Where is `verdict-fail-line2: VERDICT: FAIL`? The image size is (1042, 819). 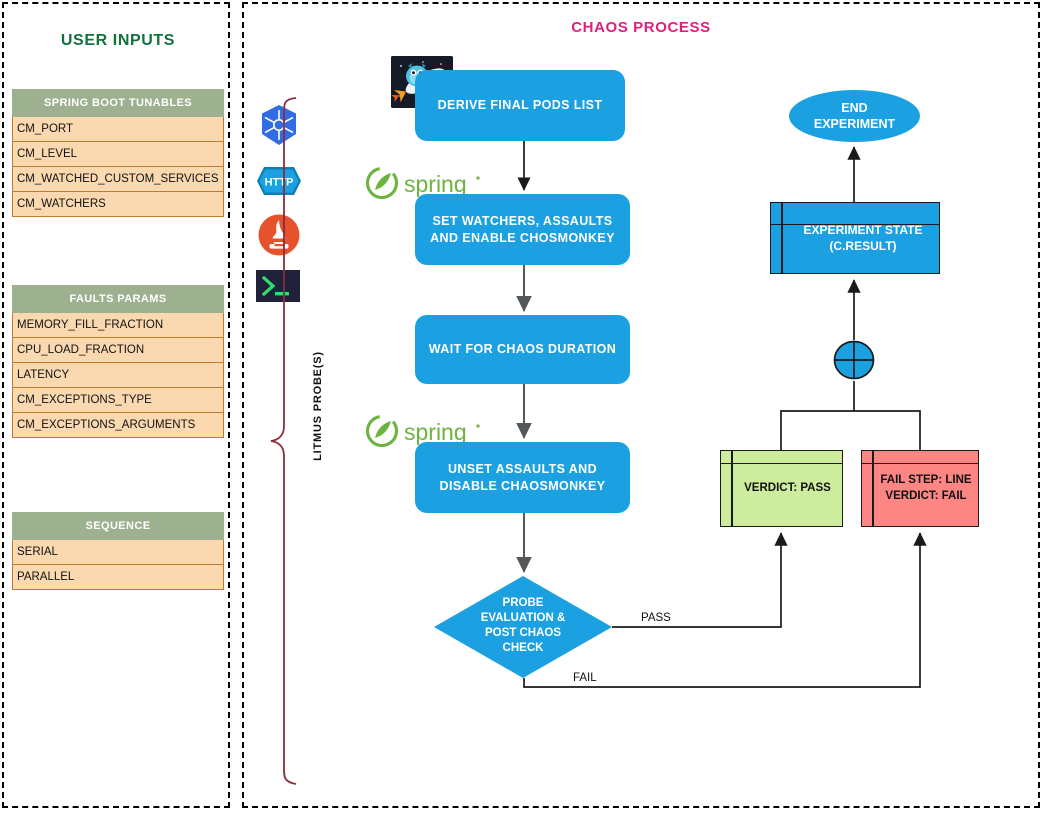
verdict-fail-line2: VERDICT: FAIL is located at coordinates (926, 495).